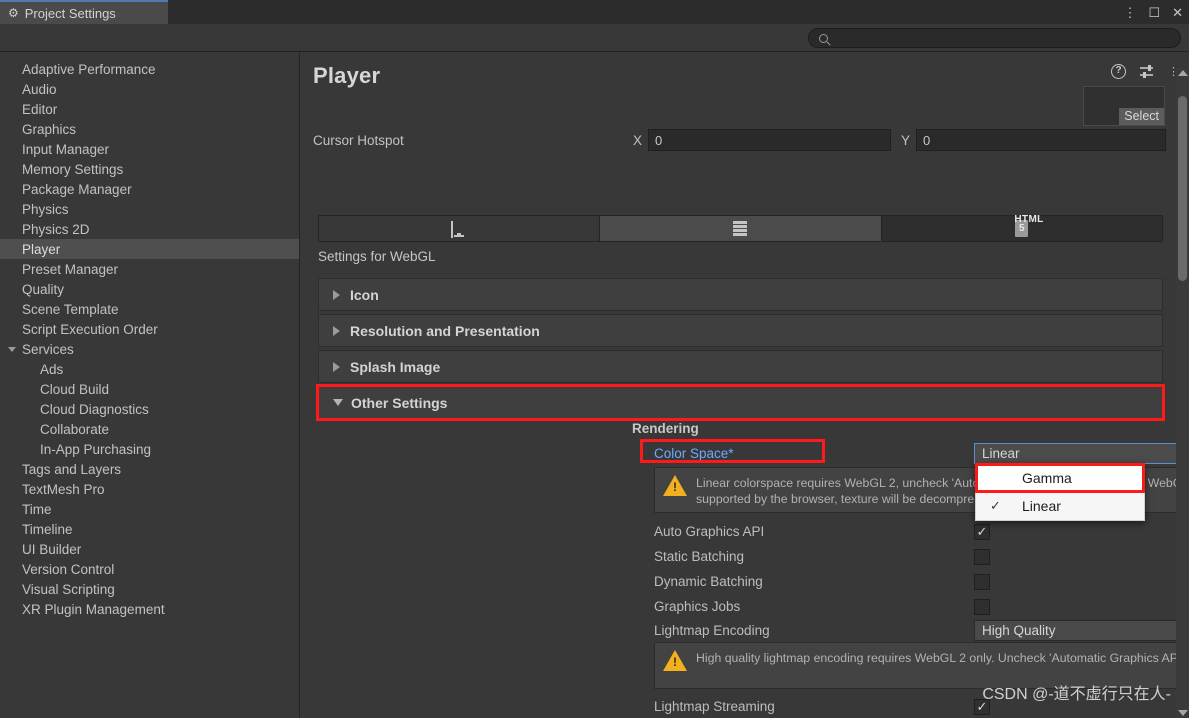  I want to click on sidebar-item-label: UI Builder, so click(52, 549).